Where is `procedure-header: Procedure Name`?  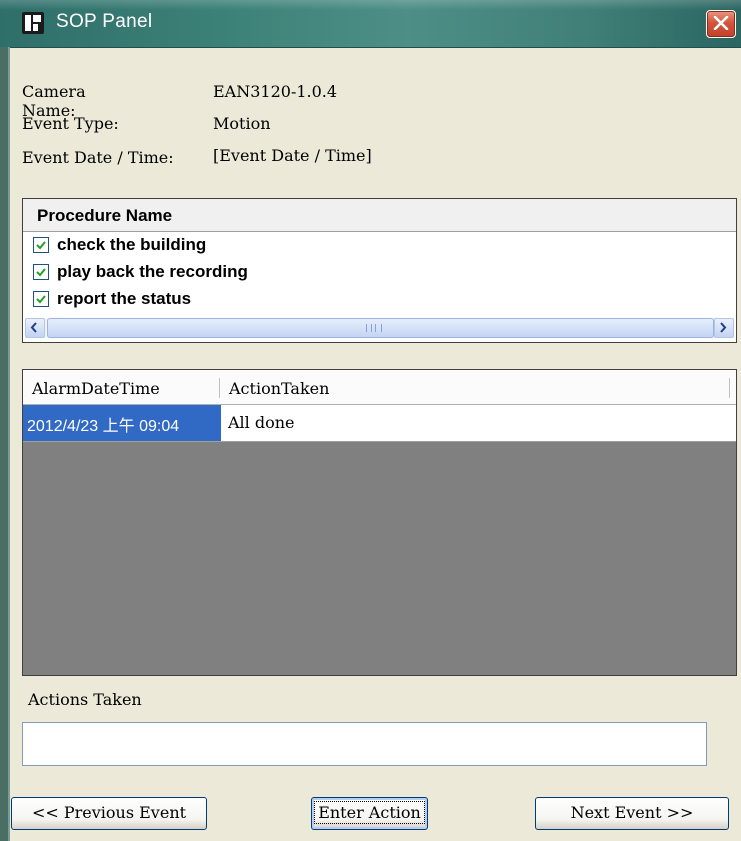
procedure-header: Procedure Name is located at coordinates (379, 215).